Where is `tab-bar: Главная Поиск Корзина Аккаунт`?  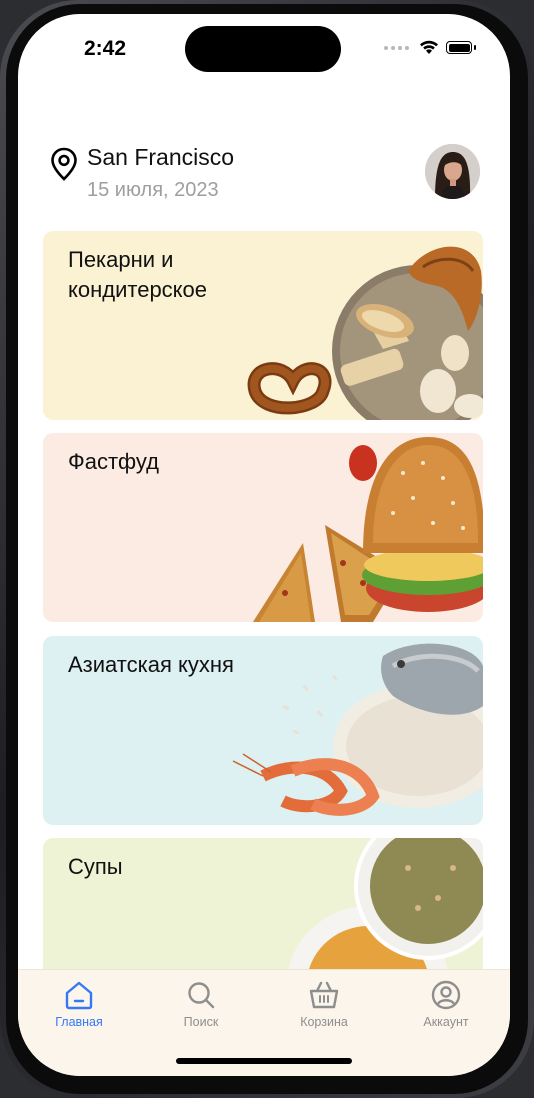 tab-bar: Главная Поиск Корзина Аккаунт is located at coordinates (264, 1022).